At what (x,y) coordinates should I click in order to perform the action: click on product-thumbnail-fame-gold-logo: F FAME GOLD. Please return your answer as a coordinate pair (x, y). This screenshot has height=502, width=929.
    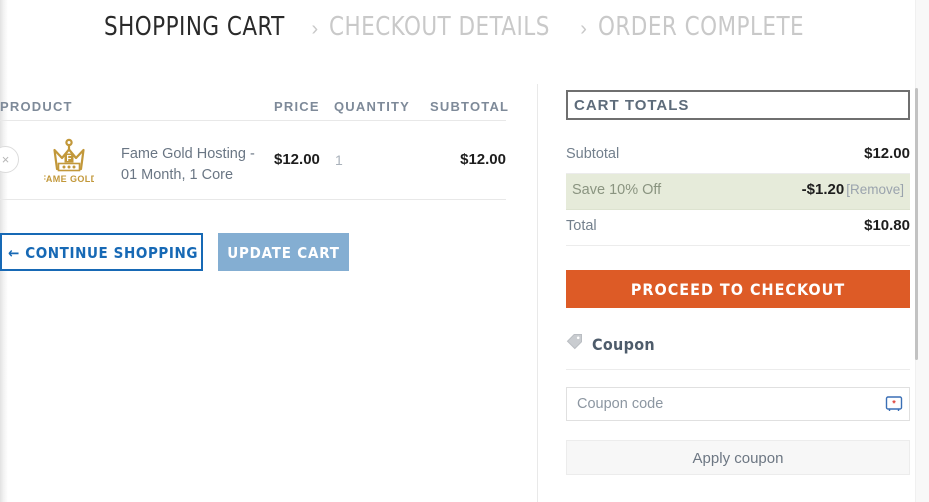
    Looking at the image, I should click on (68, 162).